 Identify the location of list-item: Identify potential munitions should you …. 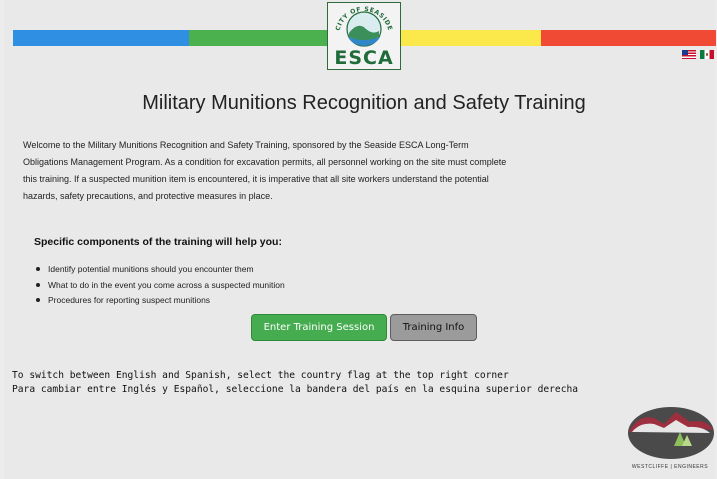
(160, 270).